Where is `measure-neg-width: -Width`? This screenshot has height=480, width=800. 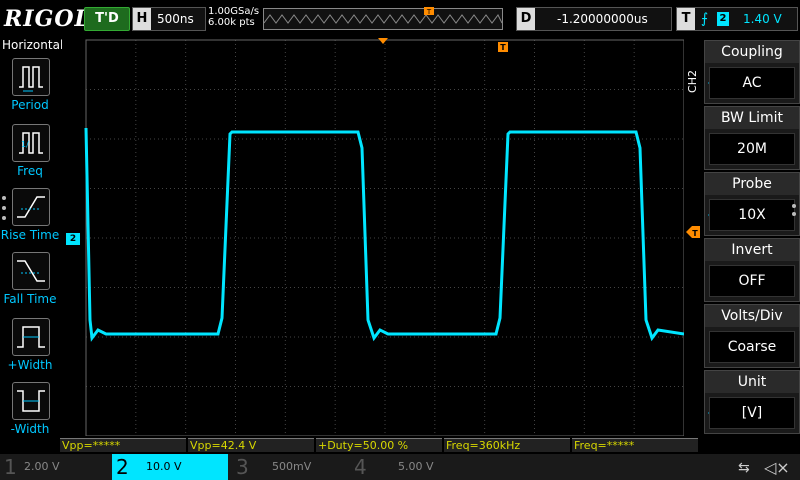 measure-neg-width: -Width is located at coordinates (30, 414).